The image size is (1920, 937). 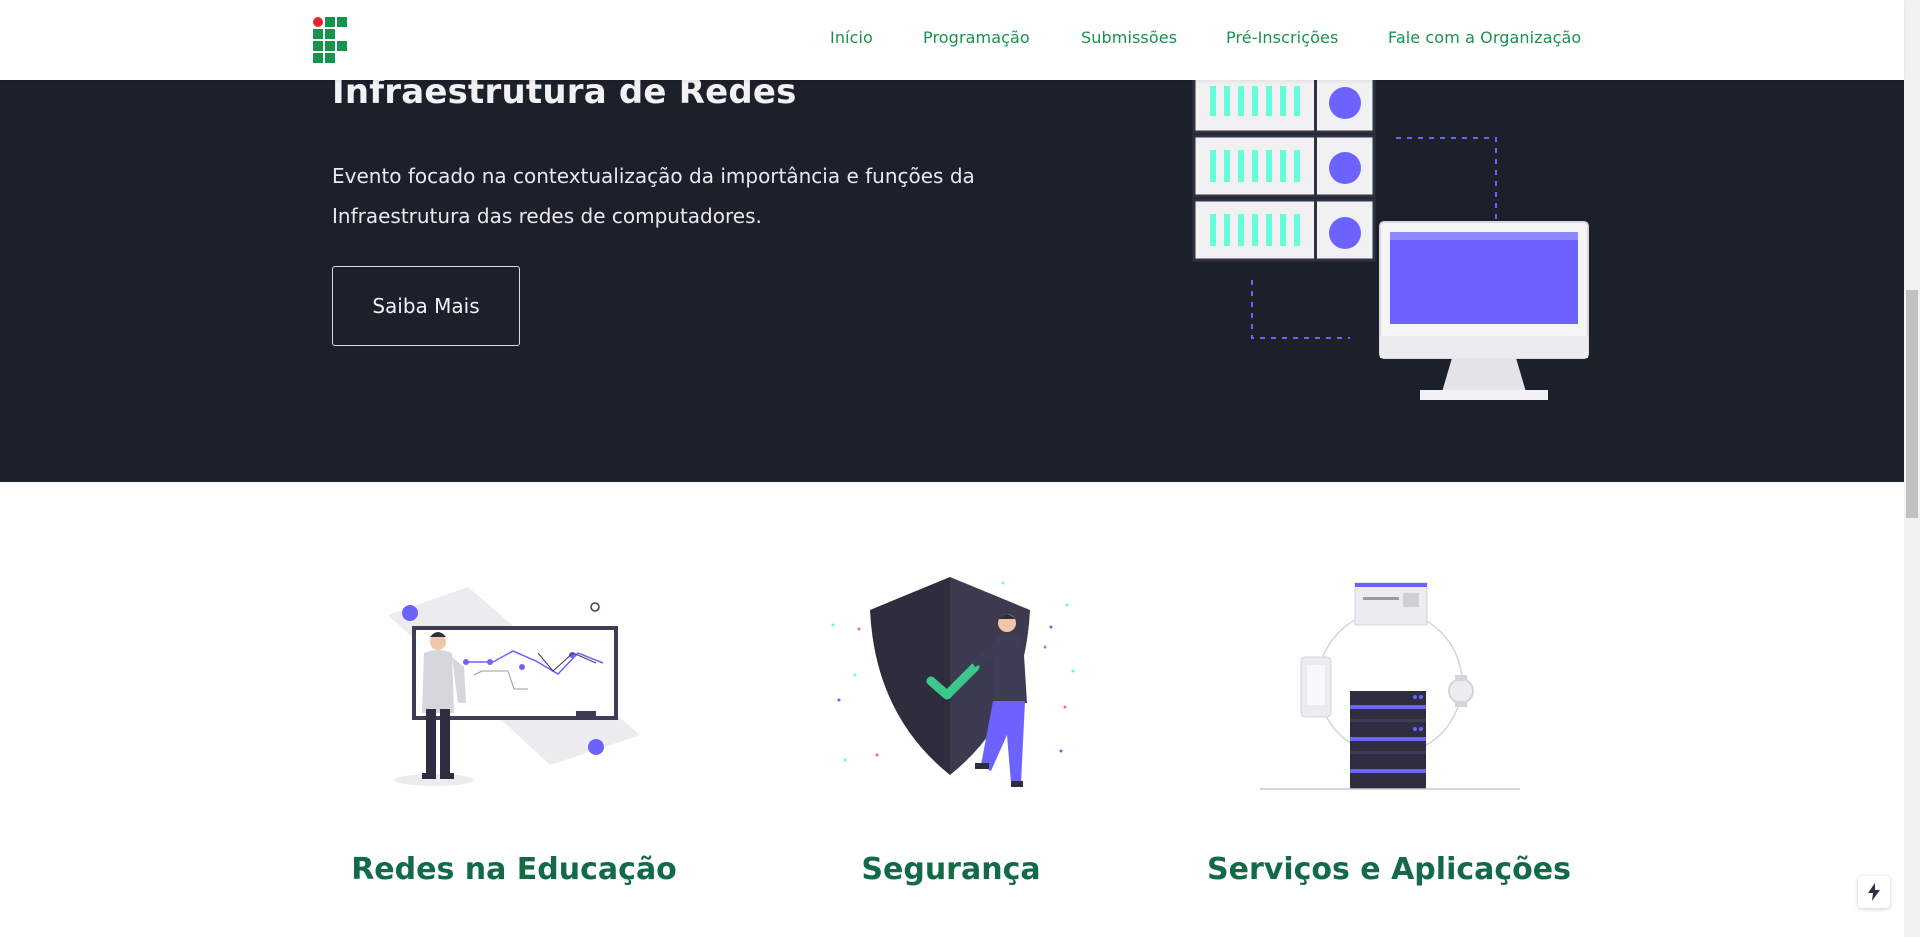 What do you see at coordinates (1389, 869) in the screenshot?
I see `feature-title-servicos-e-aplicacoes: Serviços e Aplicações` at bounding box center [1389, 869].